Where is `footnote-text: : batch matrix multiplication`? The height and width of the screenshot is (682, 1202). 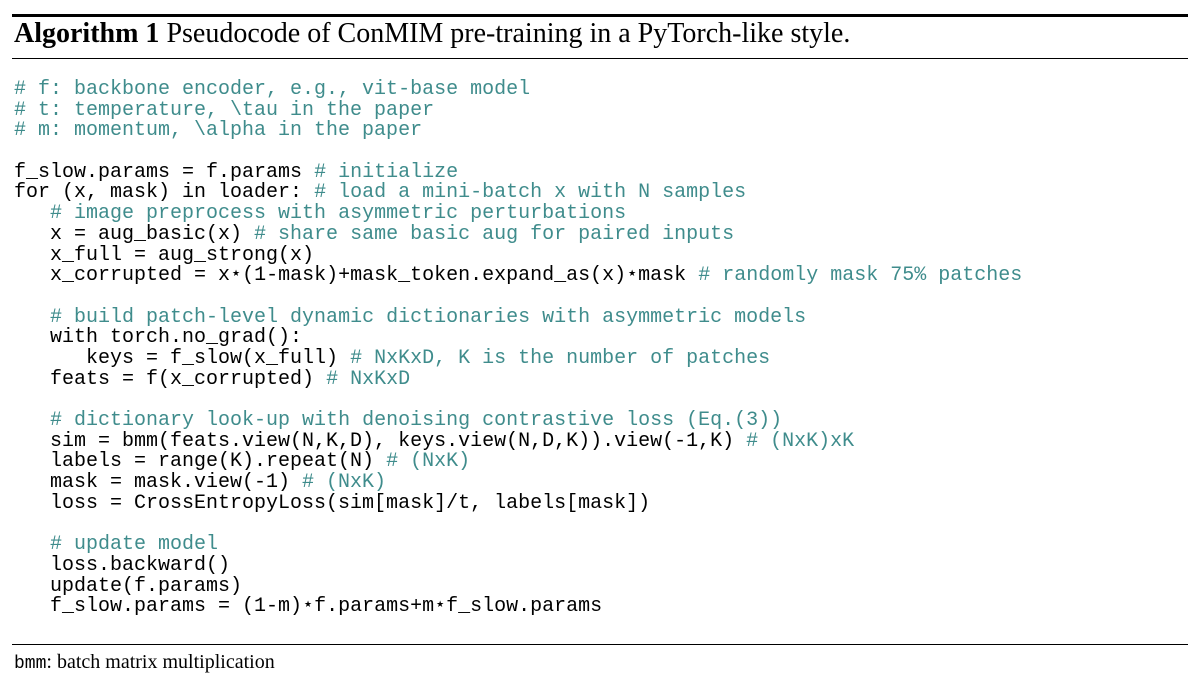 footnote-text: : batch matrix multiplication is located at coordinates (160, 662).